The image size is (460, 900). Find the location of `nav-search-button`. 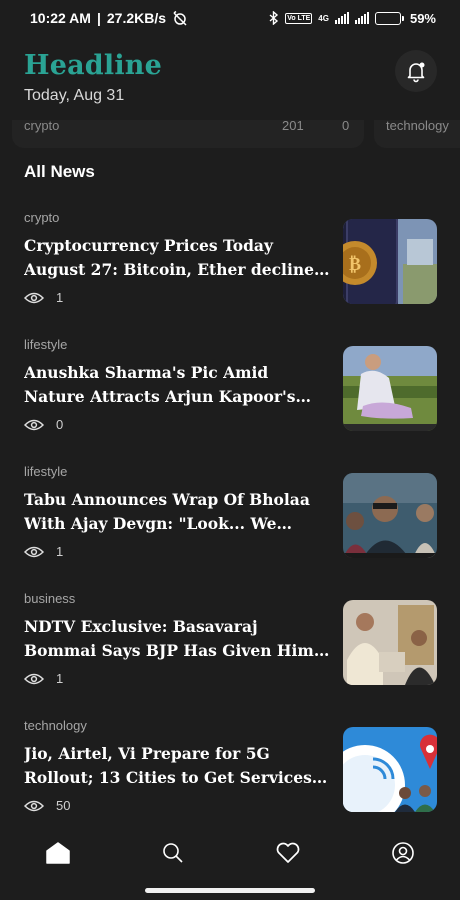

nav-search-button is located at coordinates (172, 853).